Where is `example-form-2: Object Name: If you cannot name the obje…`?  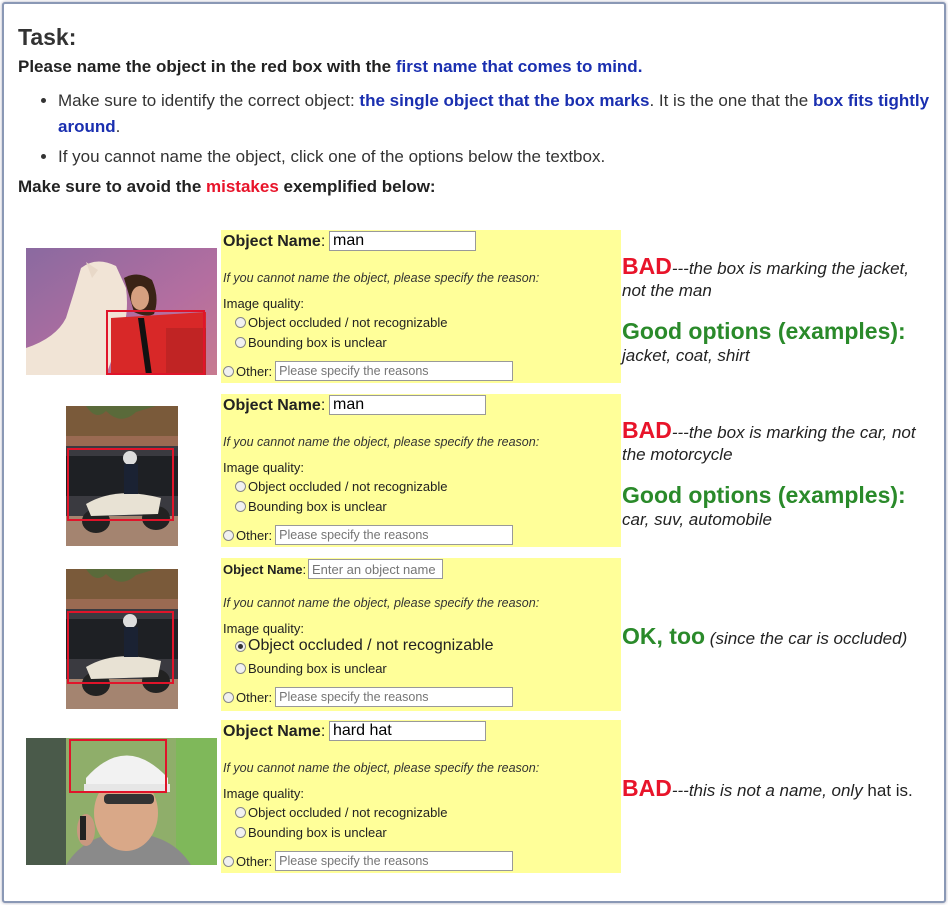
example-form-2: Object Name: If you cannot name the obje… is located at coordinates (421, 470).